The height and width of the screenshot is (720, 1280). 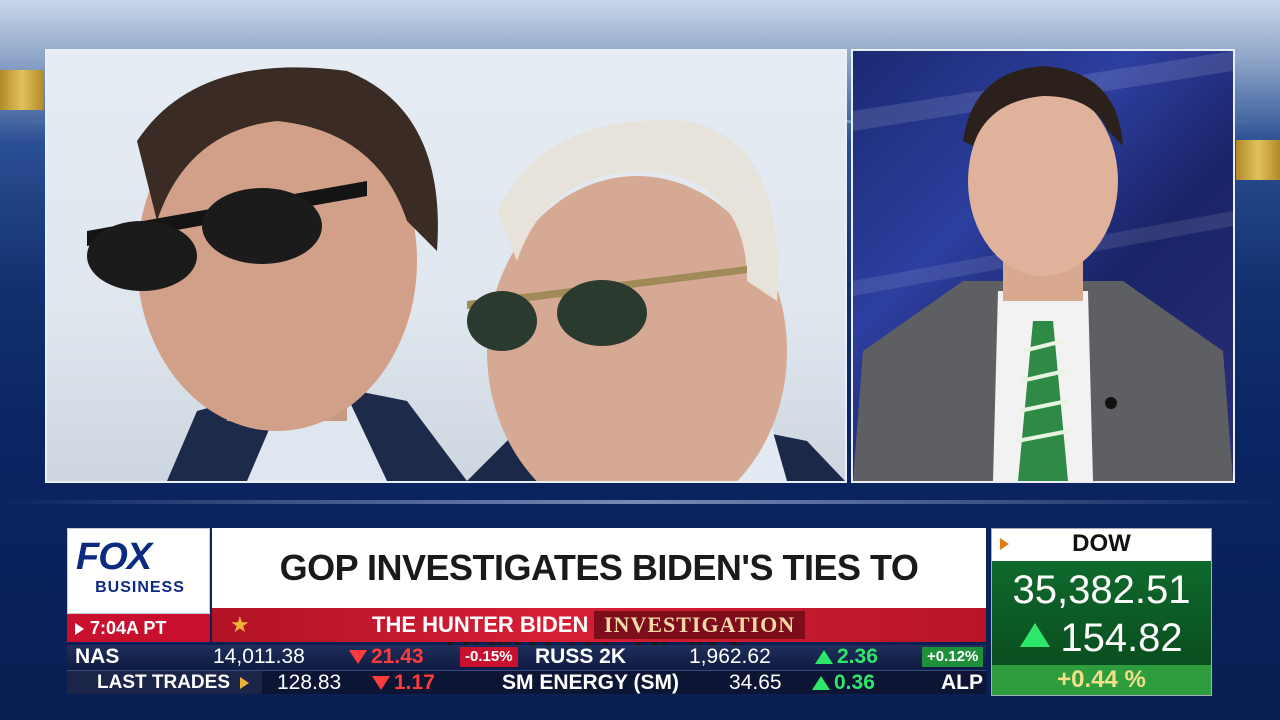 I want to click on ticker-change-2: 0.36, so click(x=843, y=683).